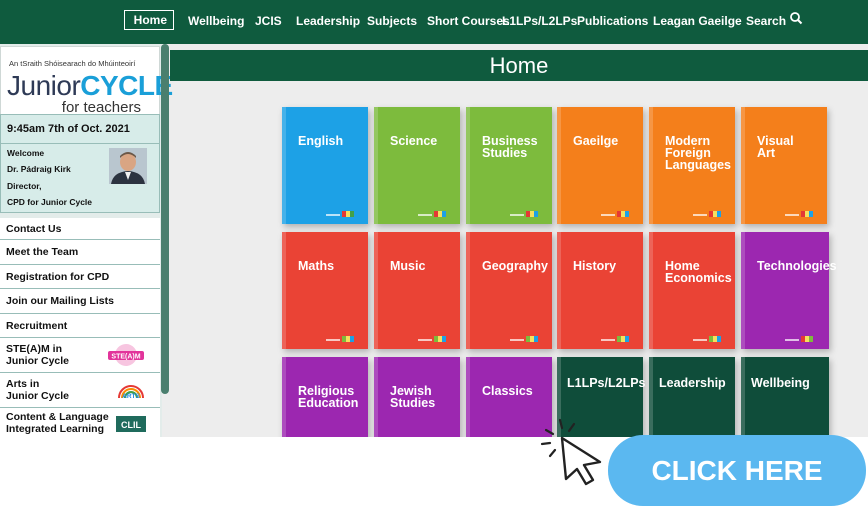 This screenshot has height=506, width=868. I want to click on tile-religious-education: Religious Education, so click(325, 397).